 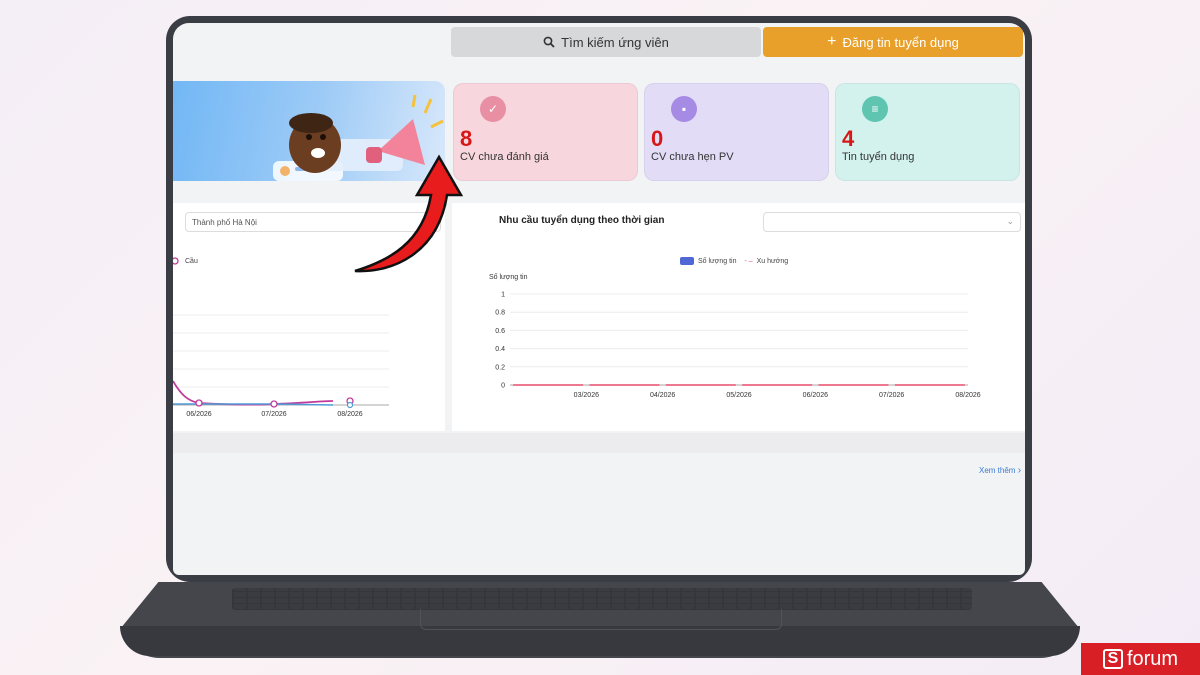 I want to click on x-tick-label: 05/2026, so click(x=738, y=395).